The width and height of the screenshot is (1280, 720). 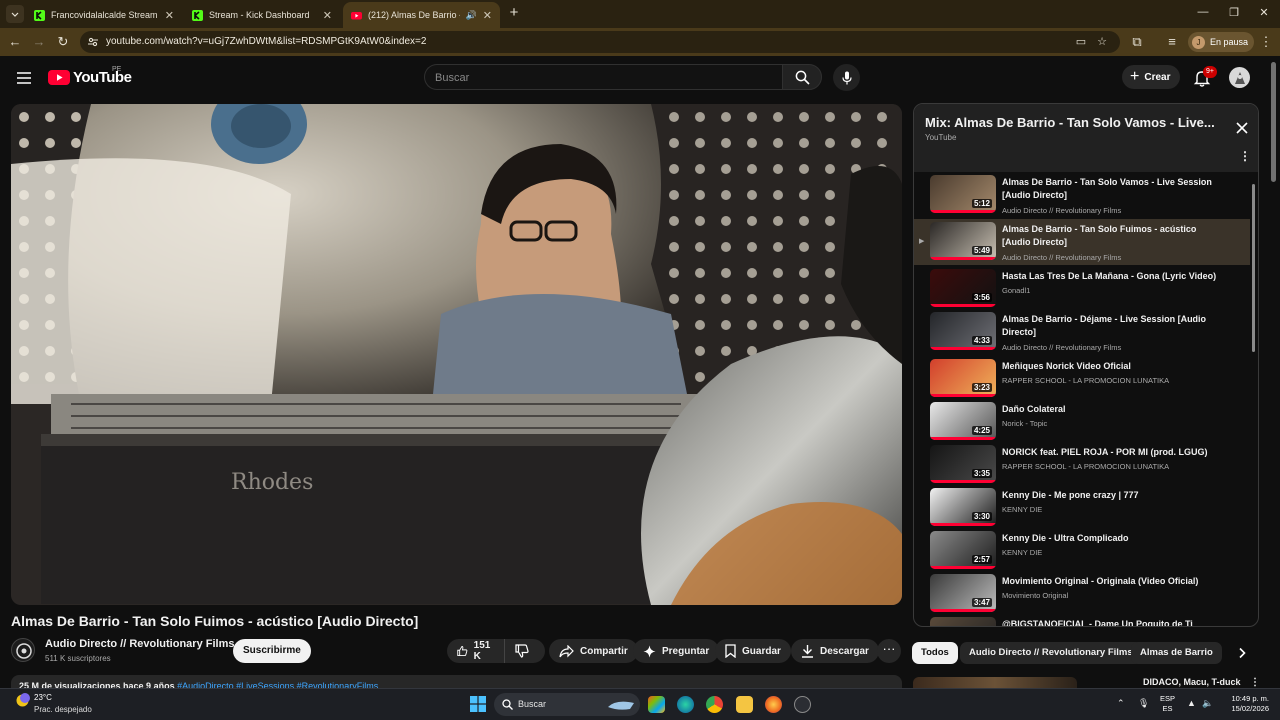 I want to click on chevron-right-icon, so click(x=1242, y=653).